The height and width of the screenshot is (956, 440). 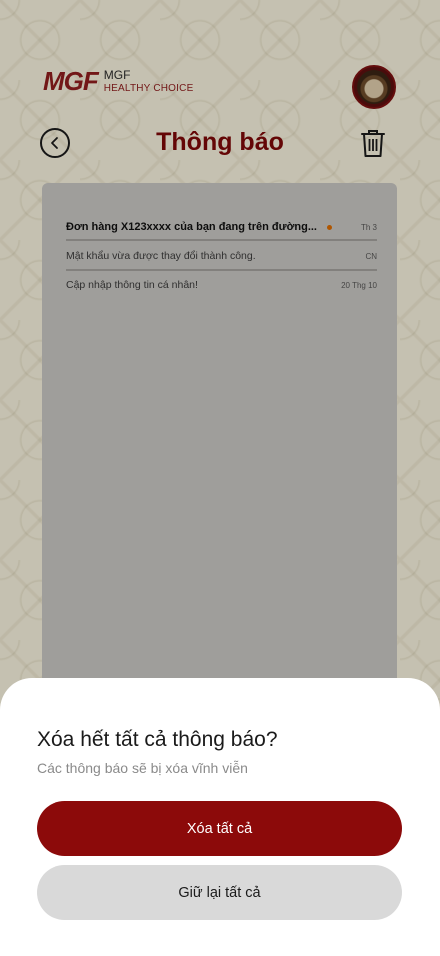 What do you see at coordinates (142, 768) in the screenshot?
I see `dialog-subtitle: Các thông báo sẽ bị xóa vĩnh viễn` at bounding box center [142, 768].